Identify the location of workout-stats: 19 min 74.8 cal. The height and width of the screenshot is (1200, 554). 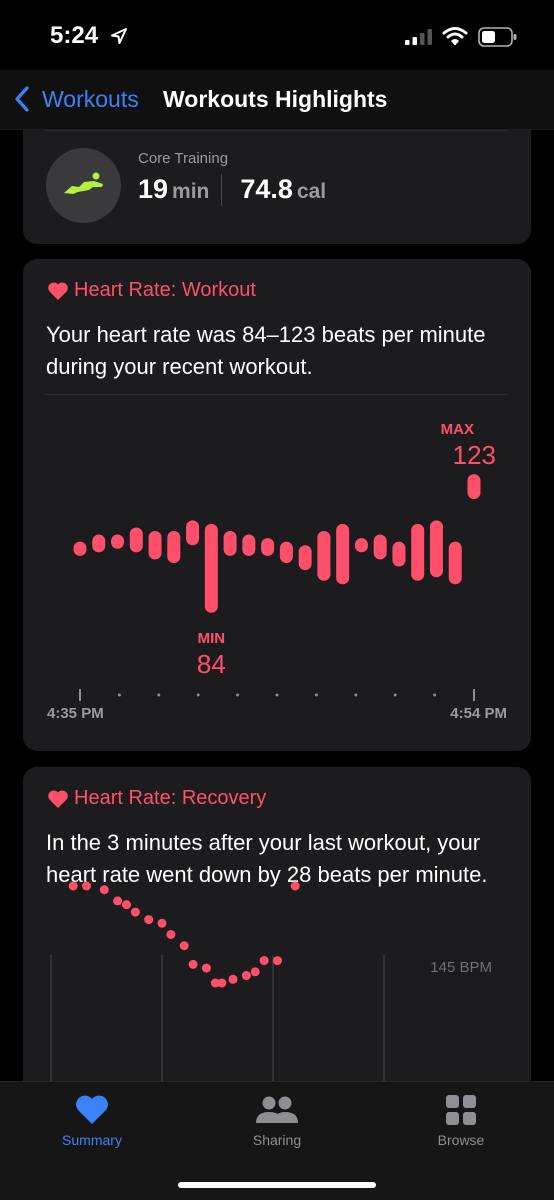
(232, 190).